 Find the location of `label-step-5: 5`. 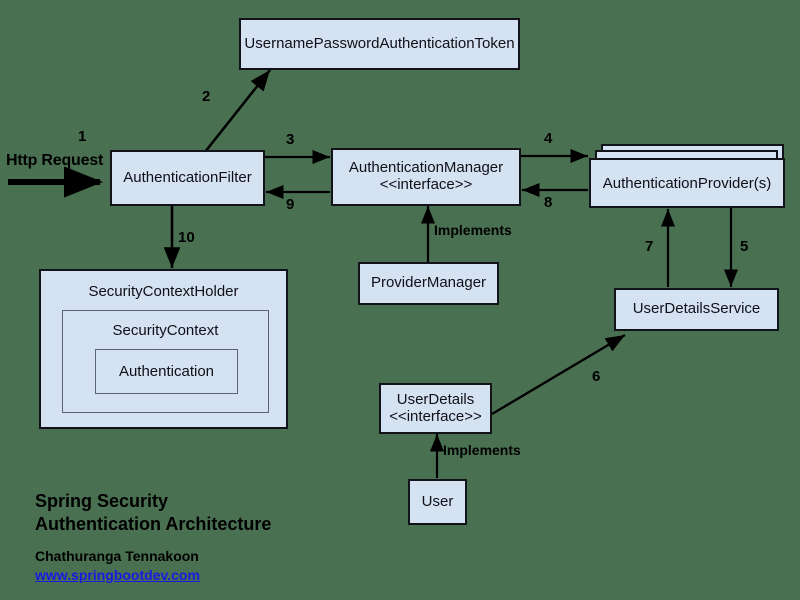

label-step-5: 5 is located at coordinates (744, 246).